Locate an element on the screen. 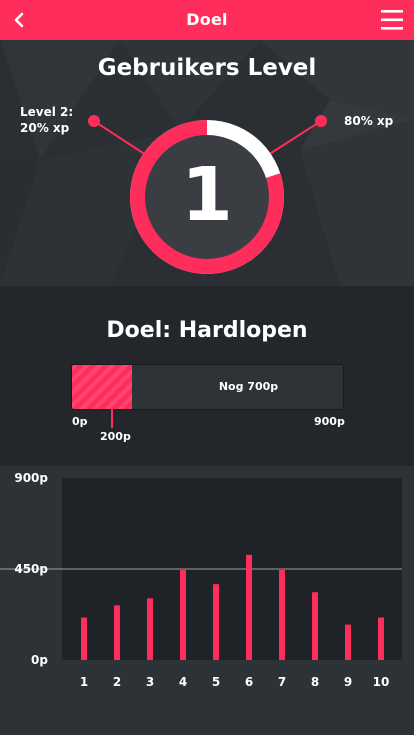  goal-title: Doel: Hardlopen is located at coordinates (207, 330).